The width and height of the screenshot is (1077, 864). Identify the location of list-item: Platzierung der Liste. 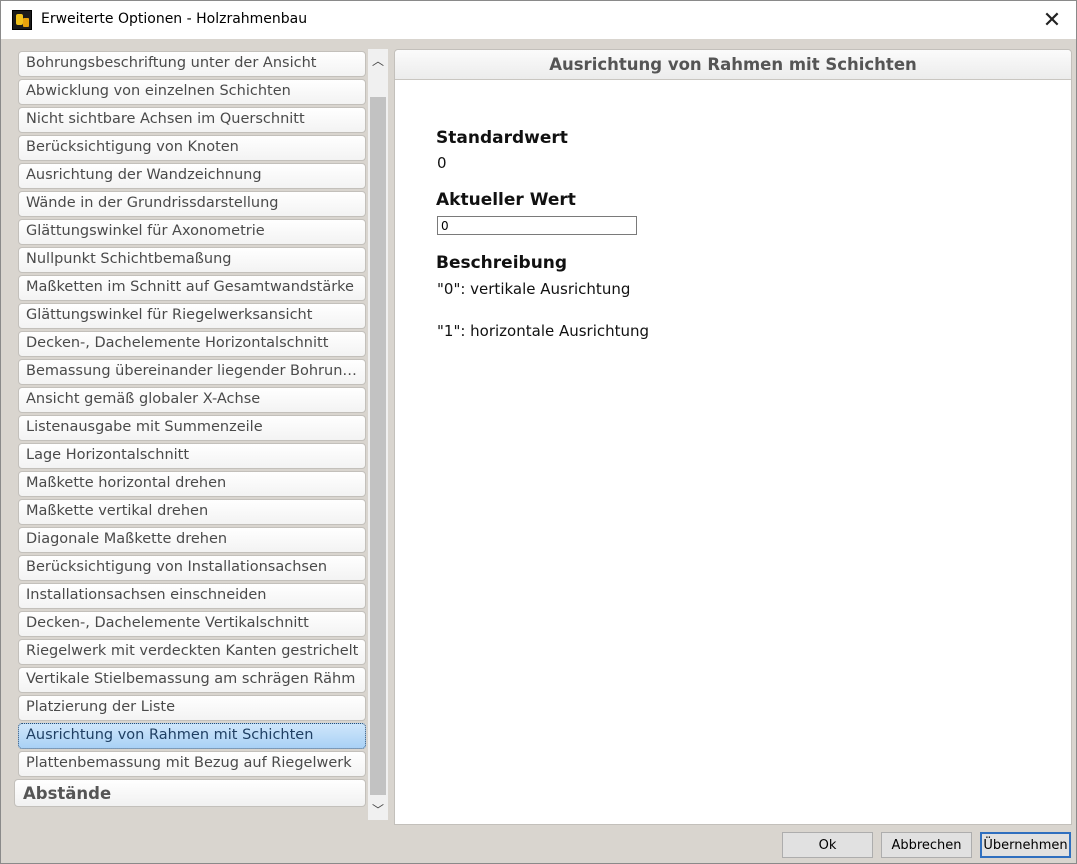
(192, 708).